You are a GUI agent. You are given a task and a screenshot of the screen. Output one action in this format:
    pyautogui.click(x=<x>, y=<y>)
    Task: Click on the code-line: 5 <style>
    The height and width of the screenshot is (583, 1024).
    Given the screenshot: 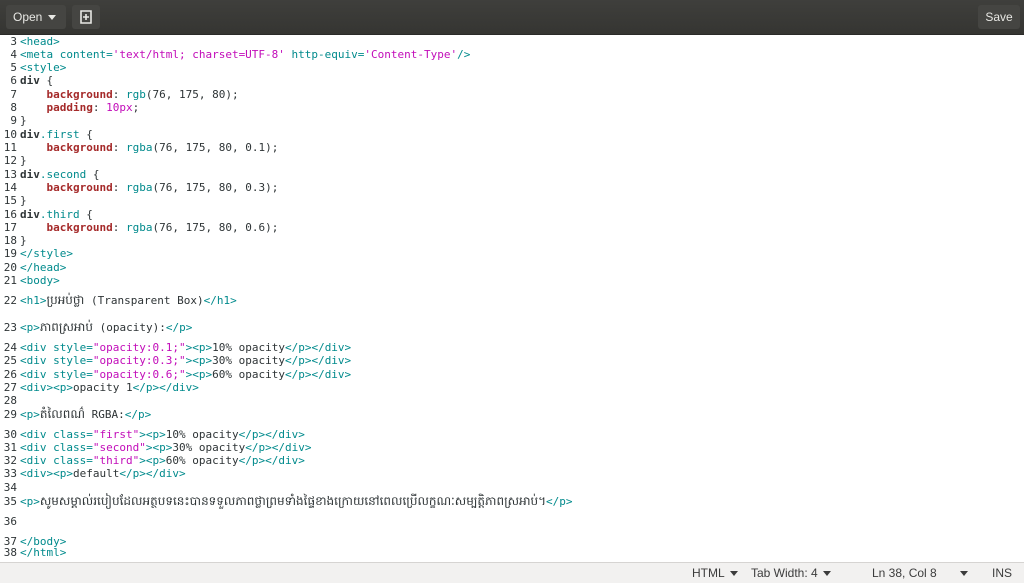 What is the action you would take?
    pyautogui.click(x=33, y=68)
    